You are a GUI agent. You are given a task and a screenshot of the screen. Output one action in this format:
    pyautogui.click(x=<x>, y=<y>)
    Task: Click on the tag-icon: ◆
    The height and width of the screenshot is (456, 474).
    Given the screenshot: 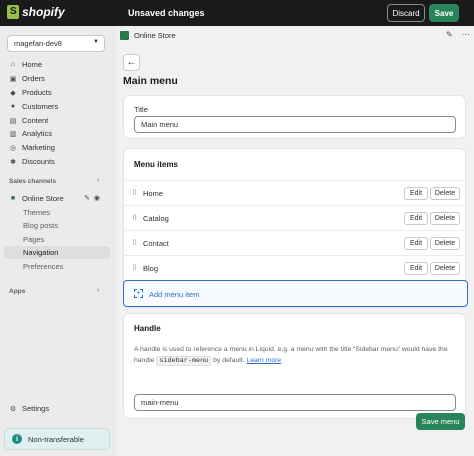 What is the action you would take?
    pyautogui.click(x=13, y=93)
    